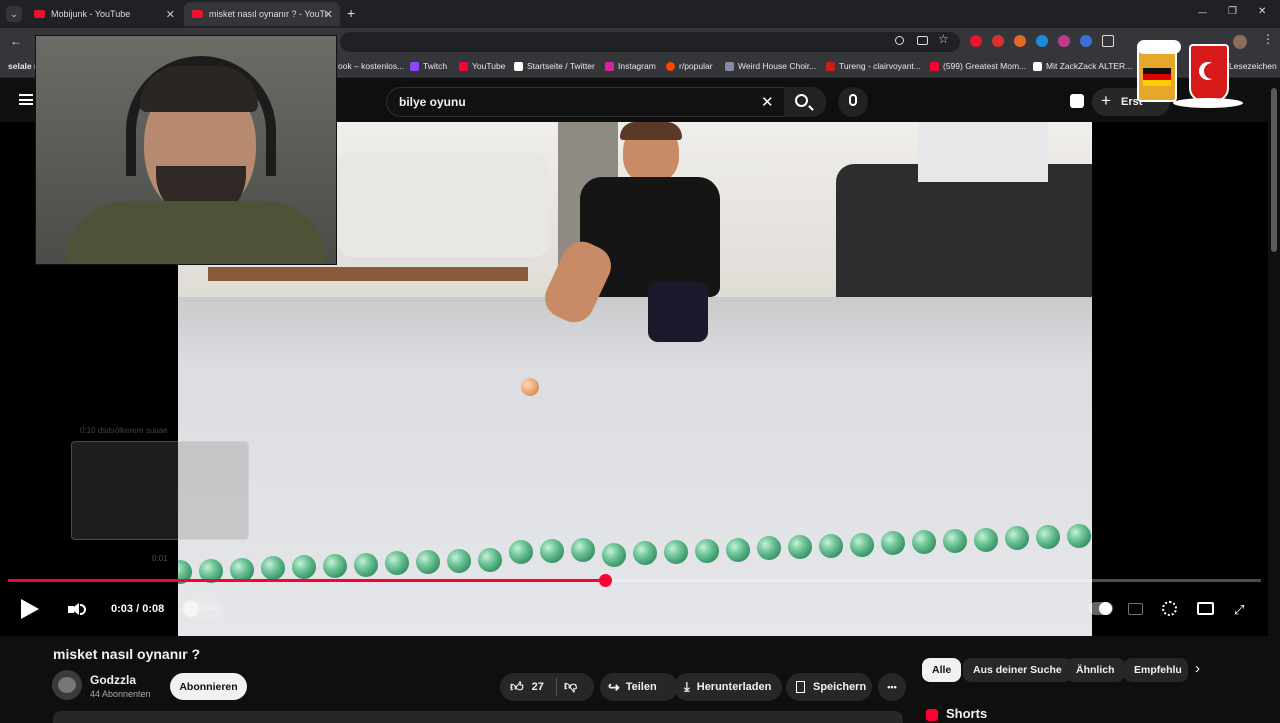 This screenshot has width=1280, height=723. Describe the element at coordinates (1101, 608) in the screenshot. I see `autoplay-toggle` at that location.